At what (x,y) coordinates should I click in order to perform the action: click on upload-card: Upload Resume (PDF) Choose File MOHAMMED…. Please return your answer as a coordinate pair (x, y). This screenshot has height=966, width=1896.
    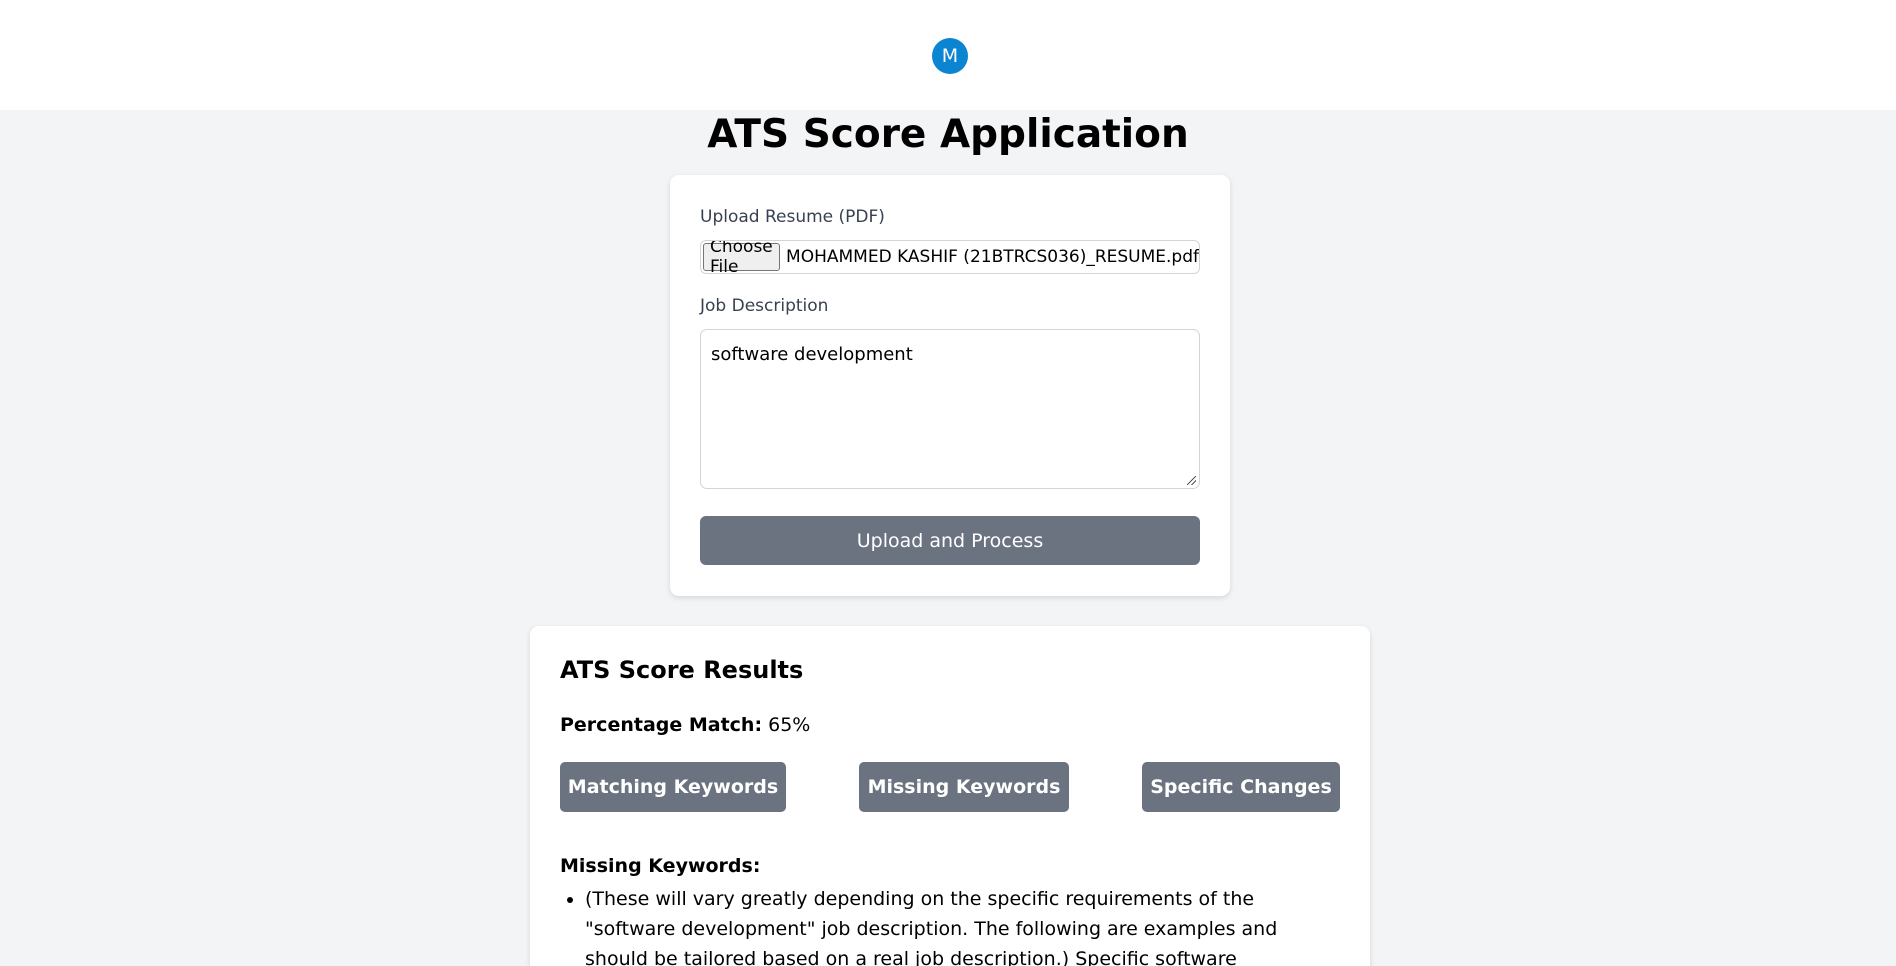
    Looking at the image, I should click on (950, 385).